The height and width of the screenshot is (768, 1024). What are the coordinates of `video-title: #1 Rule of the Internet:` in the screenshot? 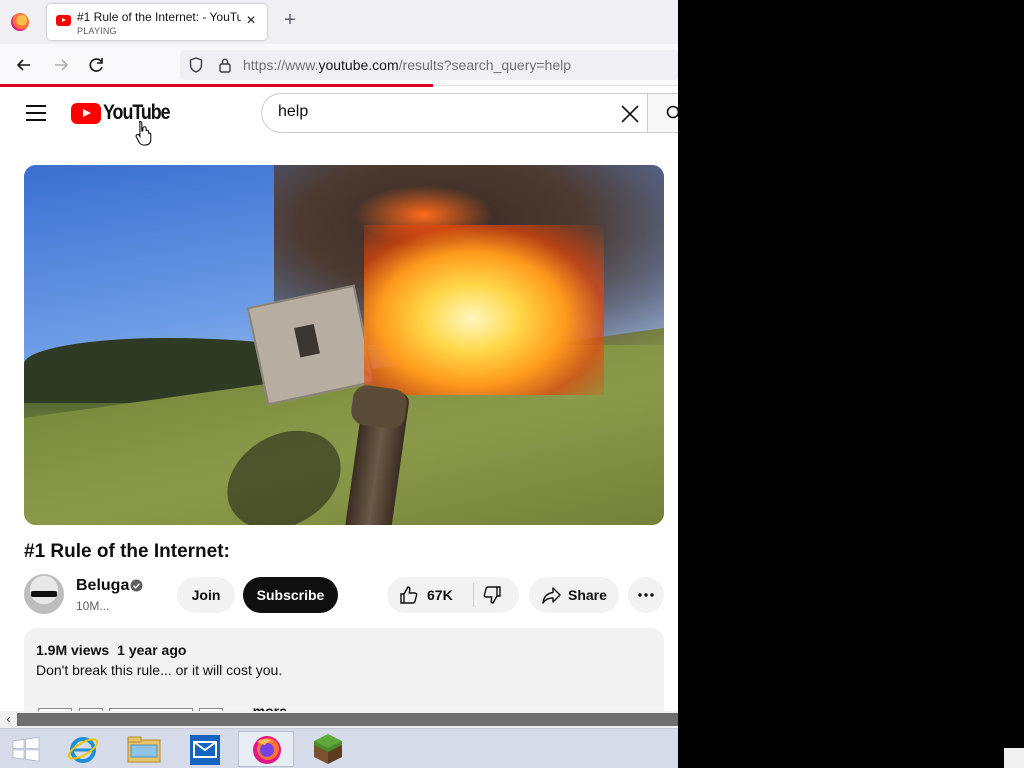 It's located at (127, 551).